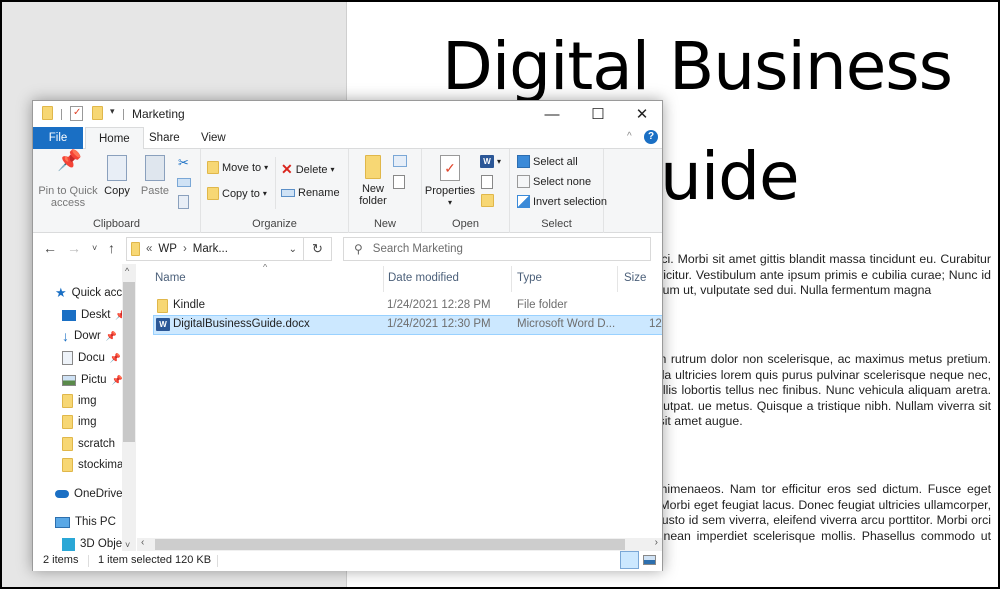 Image resolution: width=1000 pixels, height=589 pixels. Describe the element at coordinates (50, 248) in the screenshot. I see `back-button: ←` at that location.